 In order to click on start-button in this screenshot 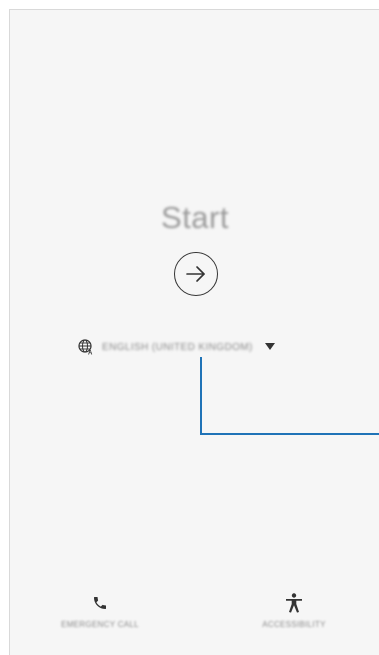, I will do `click(196, 274)`.